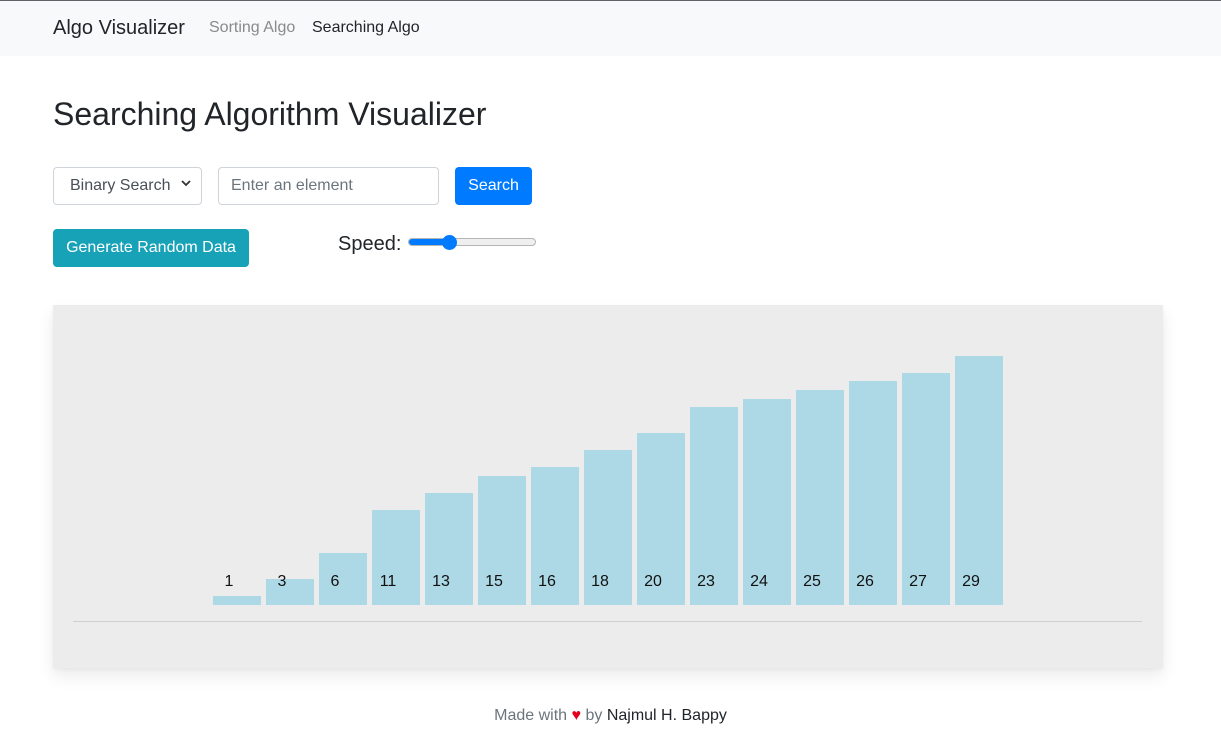  I want to click on bar-value-label: 15, so click(494, 581).